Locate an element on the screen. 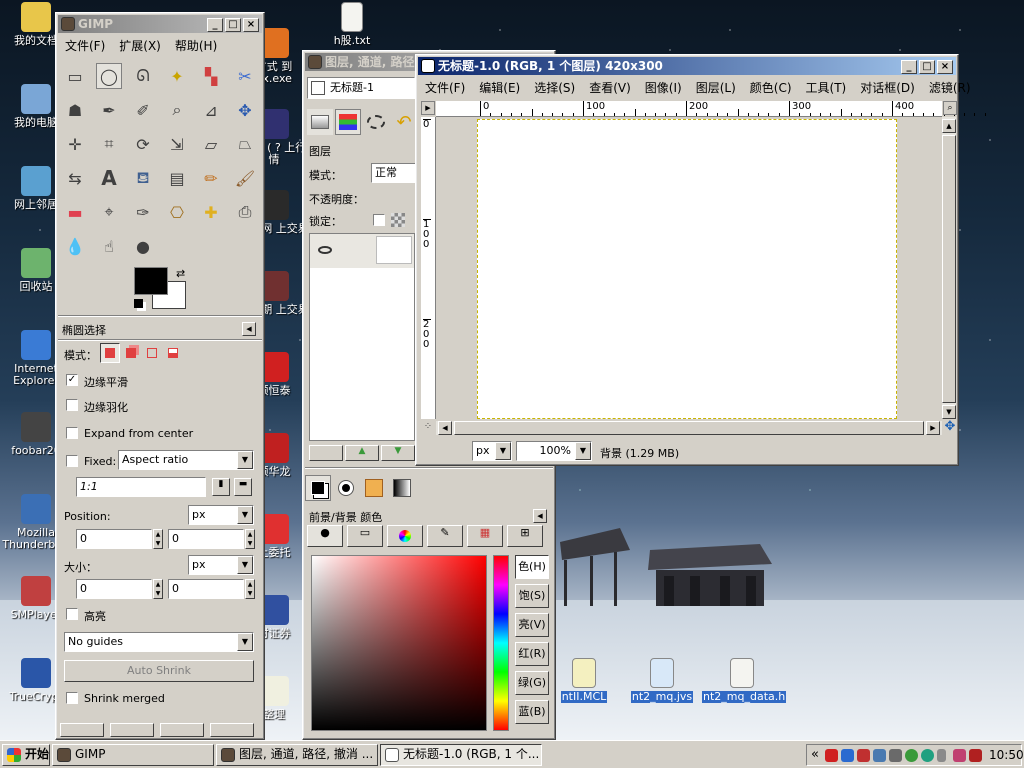 The image size is (1024, 768). tool-button-flip: ⇆ is located at coordinates (75, 178).